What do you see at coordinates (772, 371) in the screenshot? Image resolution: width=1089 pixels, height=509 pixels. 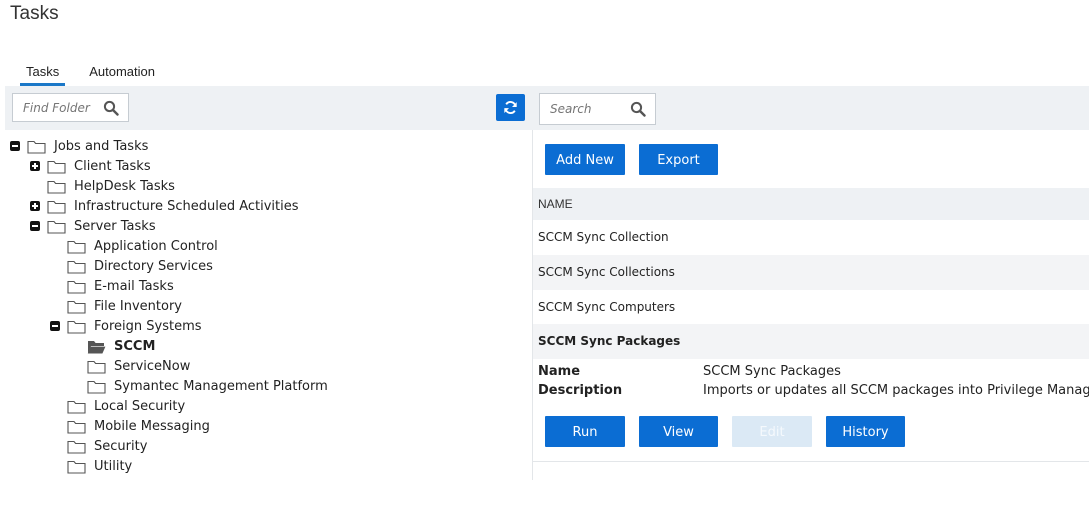 I see `name-value: SCCM Sync Packages` at bounding box center [772, 371].